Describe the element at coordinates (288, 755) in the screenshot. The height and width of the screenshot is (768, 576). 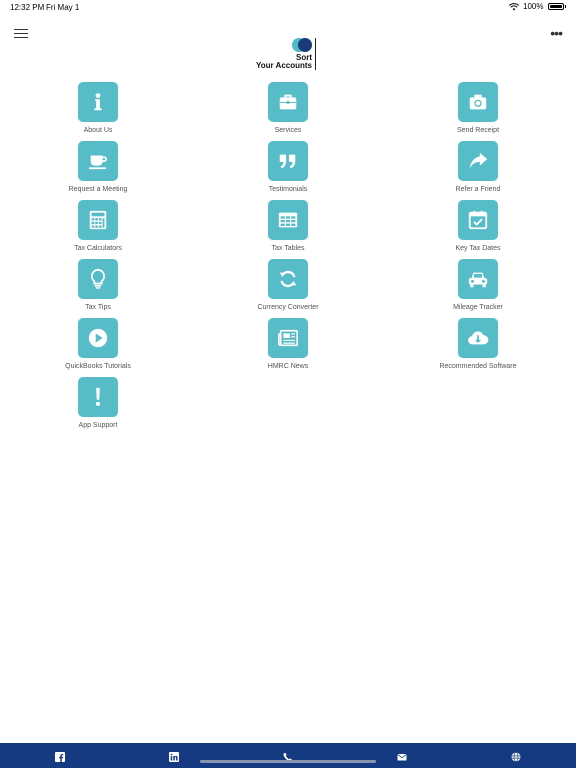
I see `bottom-nav-bar` at that location.